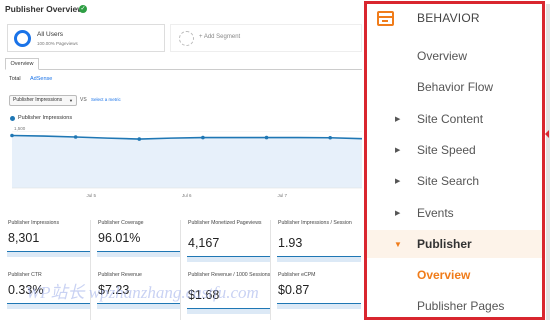 This screenshot has width=550, height=323. I want to click on chevron-down-icon: ▼, so click(71, 100).